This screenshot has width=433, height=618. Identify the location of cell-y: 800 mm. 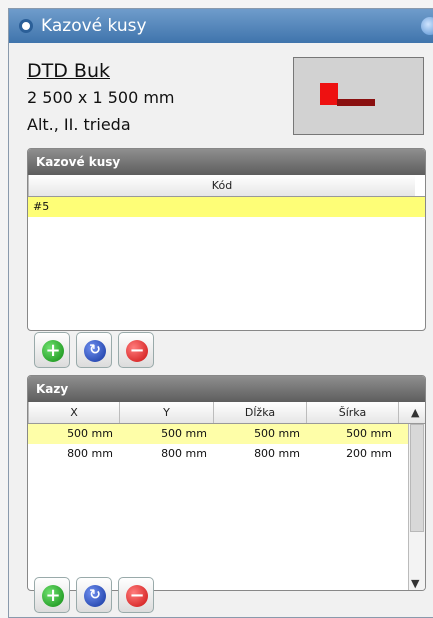
(184, 453).